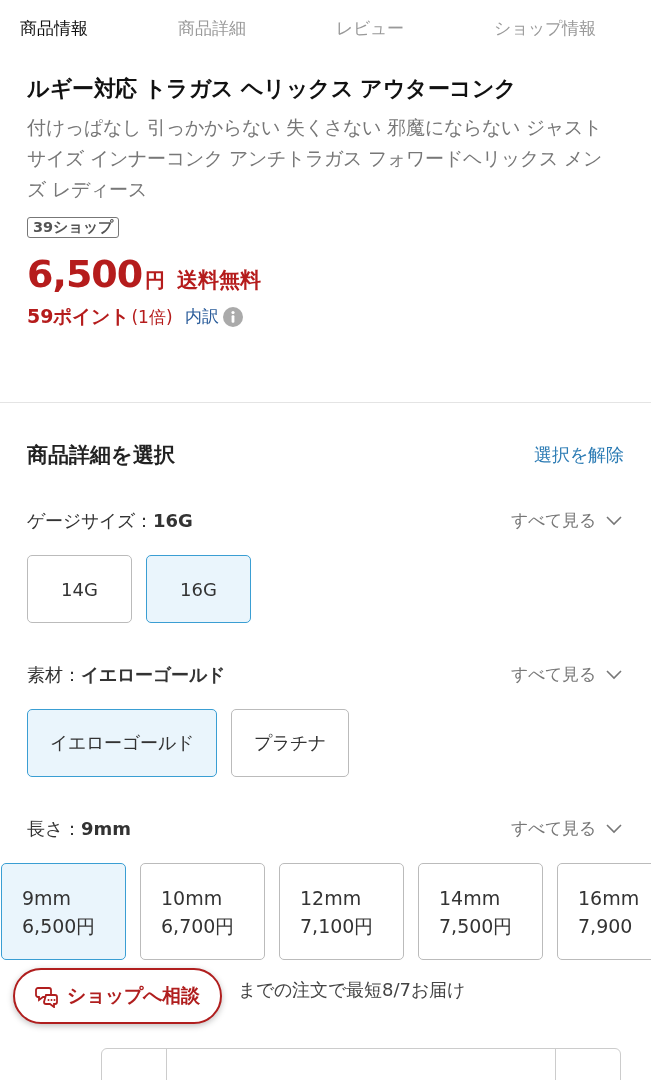 The image size is (651, 1080). Describe the element at coordinates (78, 316) in the screenshot. I see `points: 59ポイント` at that location.